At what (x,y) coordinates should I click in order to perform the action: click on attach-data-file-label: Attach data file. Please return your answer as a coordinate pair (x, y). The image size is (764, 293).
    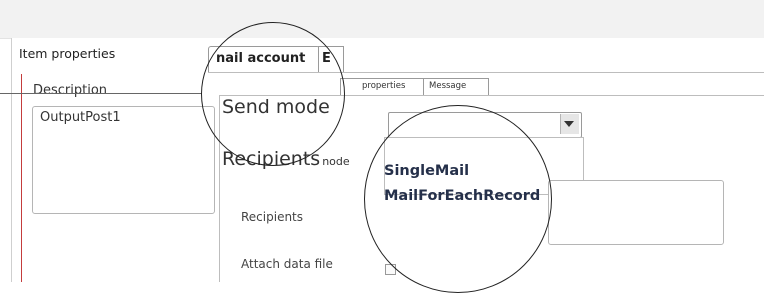
    Looking at the image, I should click on (287, 264).